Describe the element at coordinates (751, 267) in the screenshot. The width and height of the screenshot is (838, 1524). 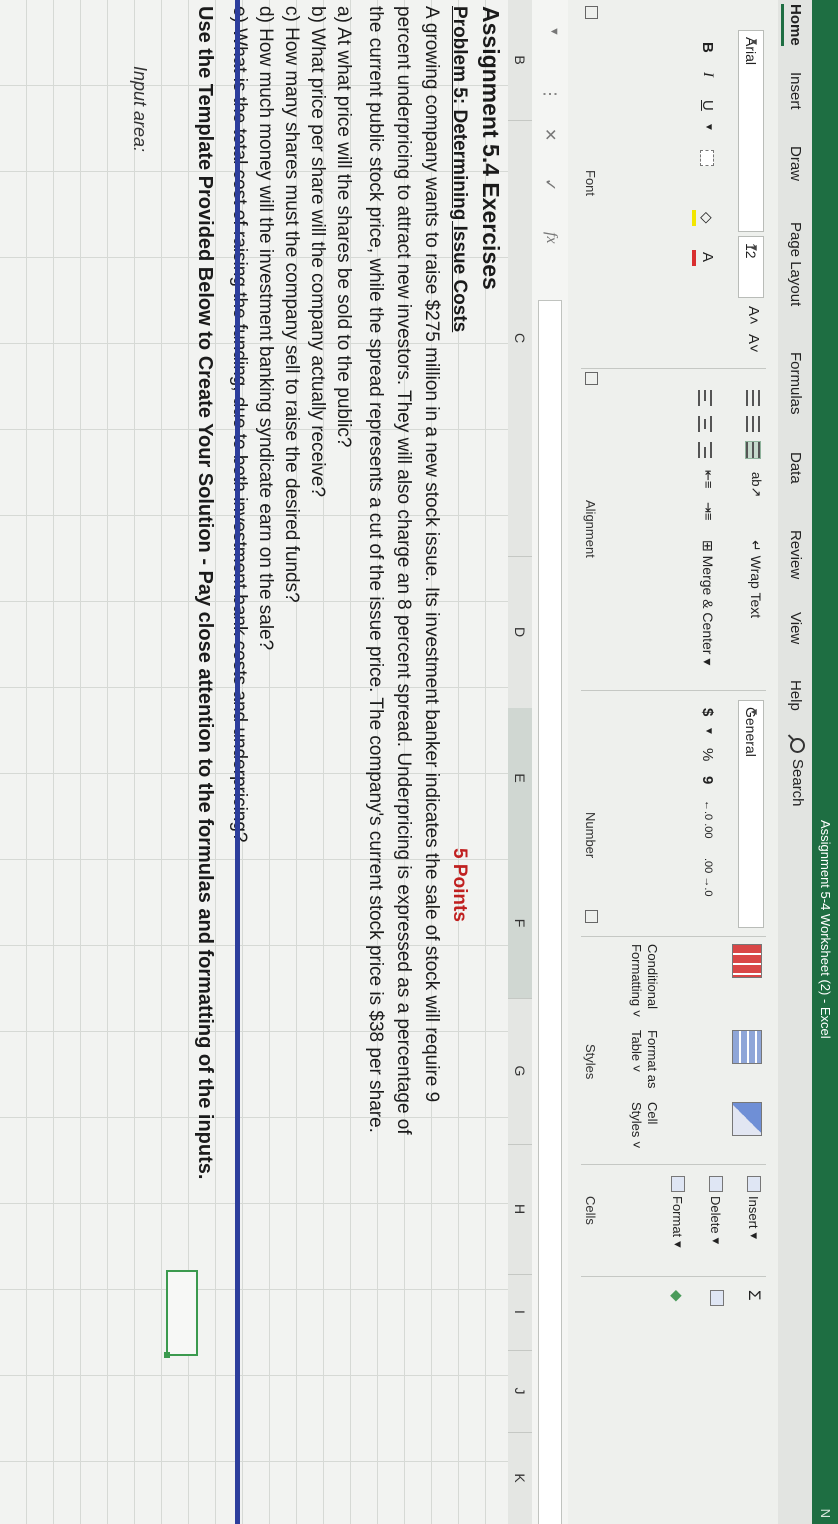
I see `font-size-combo: 12 ▼` at that location.